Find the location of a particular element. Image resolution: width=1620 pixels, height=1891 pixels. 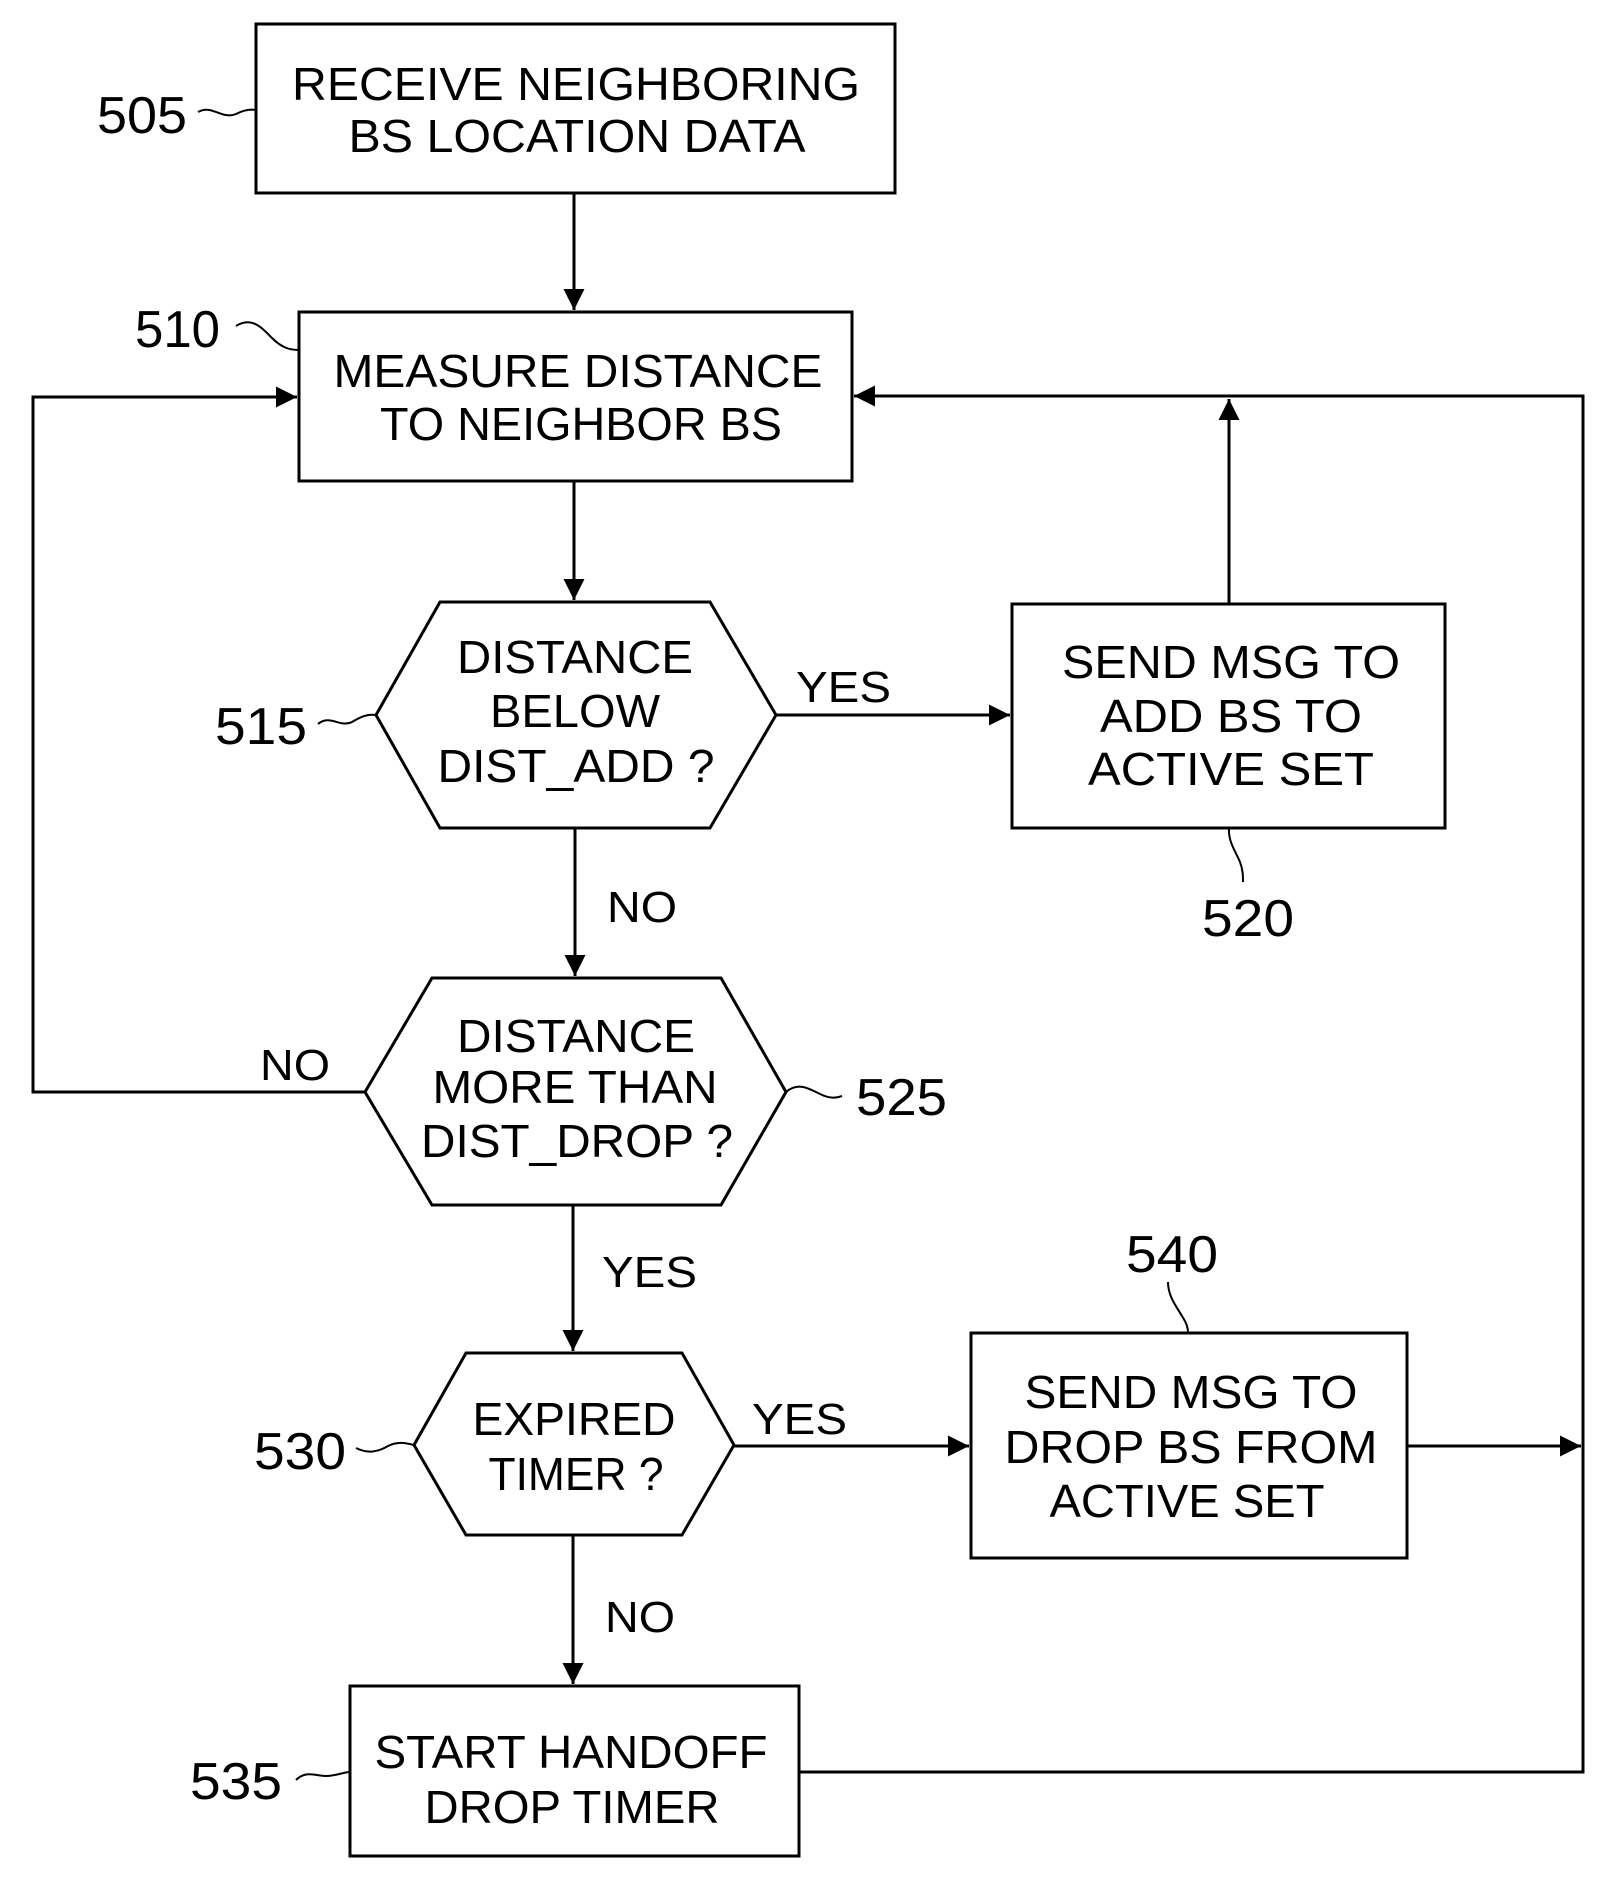

label-yes-530: YES is located at coordinates (799, 1419).